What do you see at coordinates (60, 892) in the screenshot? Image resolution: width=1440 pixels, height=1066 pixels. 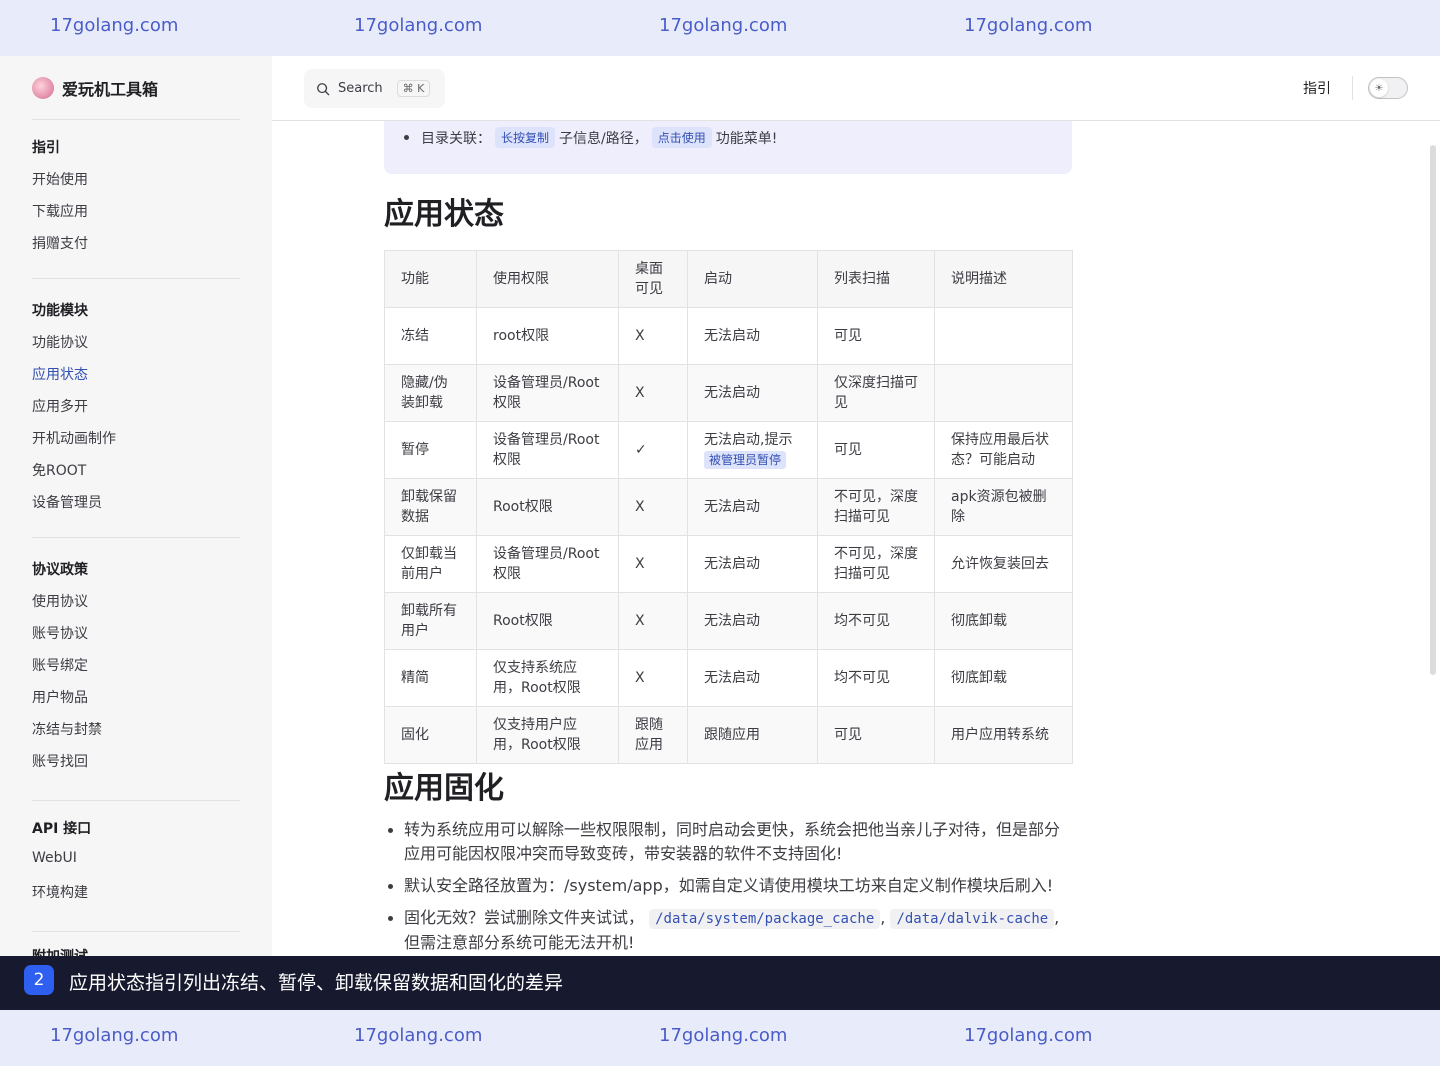 I see `sidebar-item-env-build: 环境构建` at bounding box center [60, 892].